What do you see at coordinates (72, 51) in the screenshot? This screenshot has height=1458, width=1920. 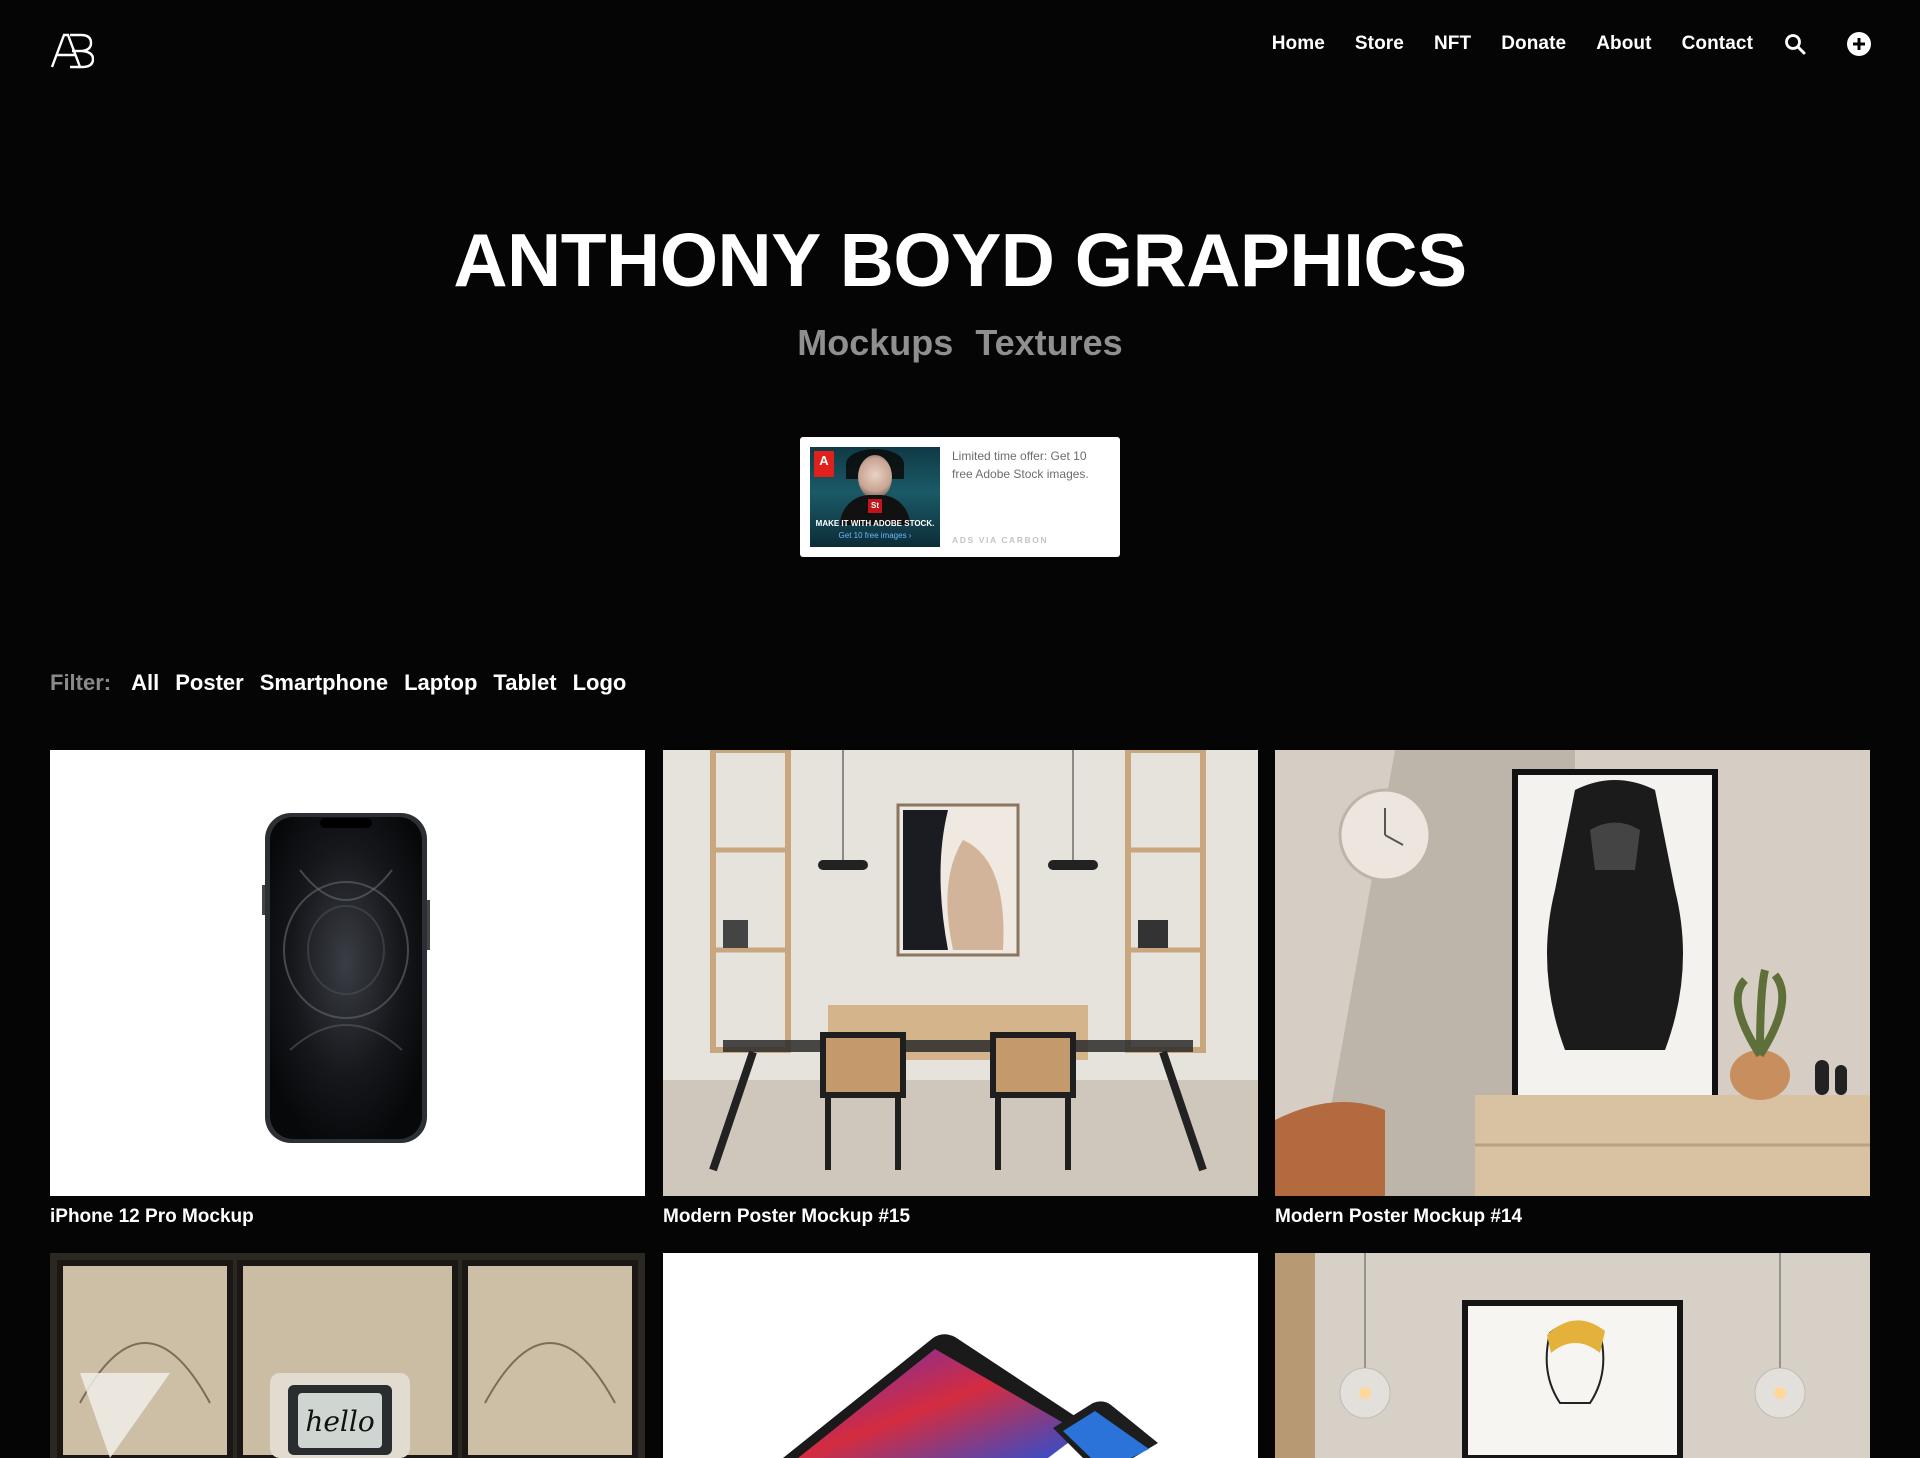 I see `logo-icon` at bounding box center [72, 51].